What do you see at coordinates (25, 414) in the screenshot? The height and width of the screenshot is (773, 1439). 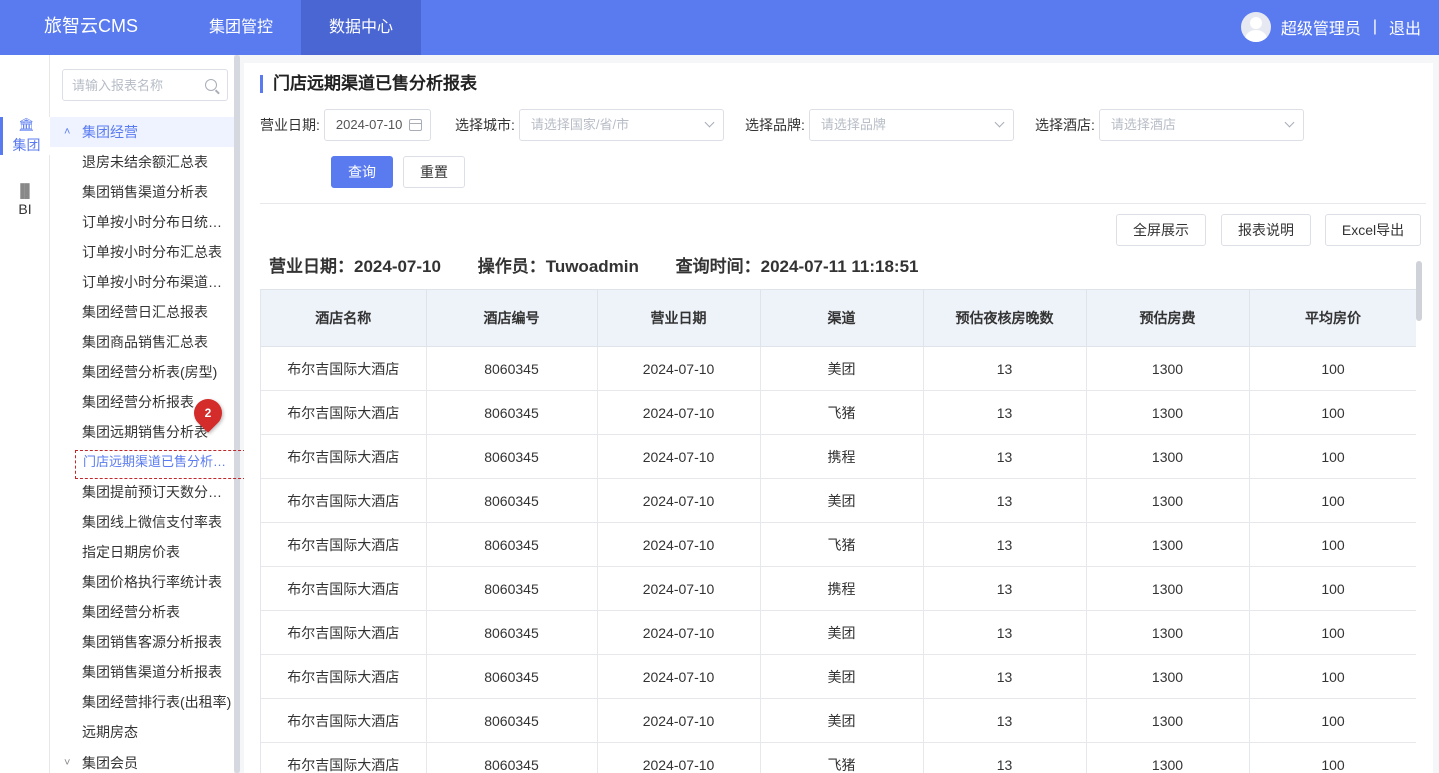 I see `module-rail: 🏛︎ 集团 ▐▌ BI` at bounding box center [25, 414].